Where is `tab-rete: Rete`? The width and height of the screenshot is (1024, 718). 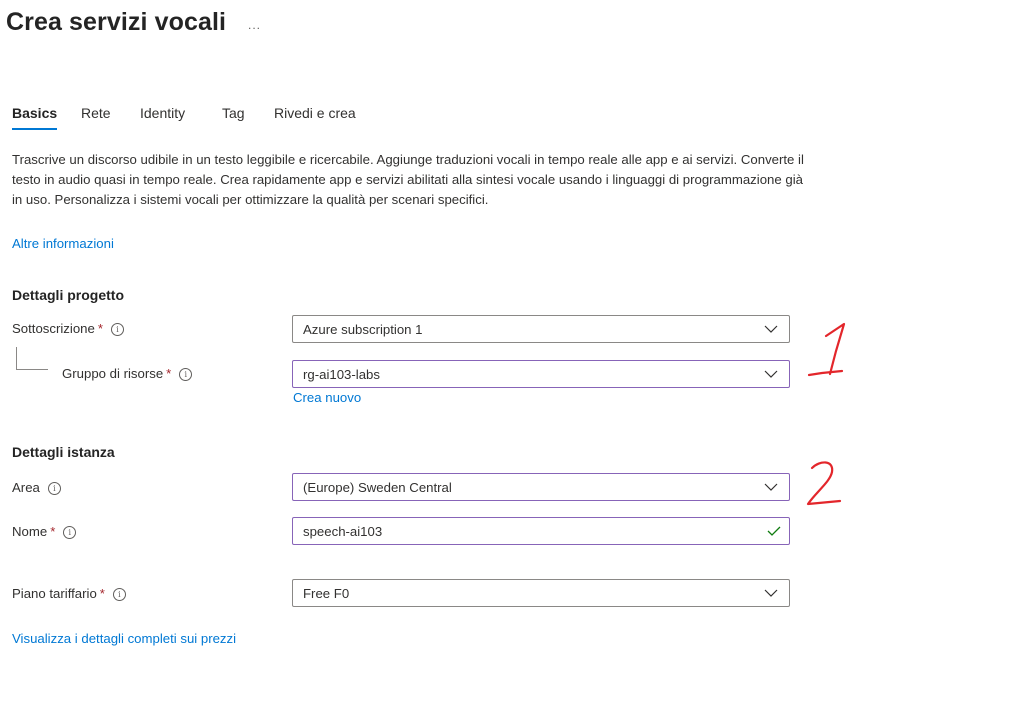
tab-rete: Rete is located at coordinates (96, 113).